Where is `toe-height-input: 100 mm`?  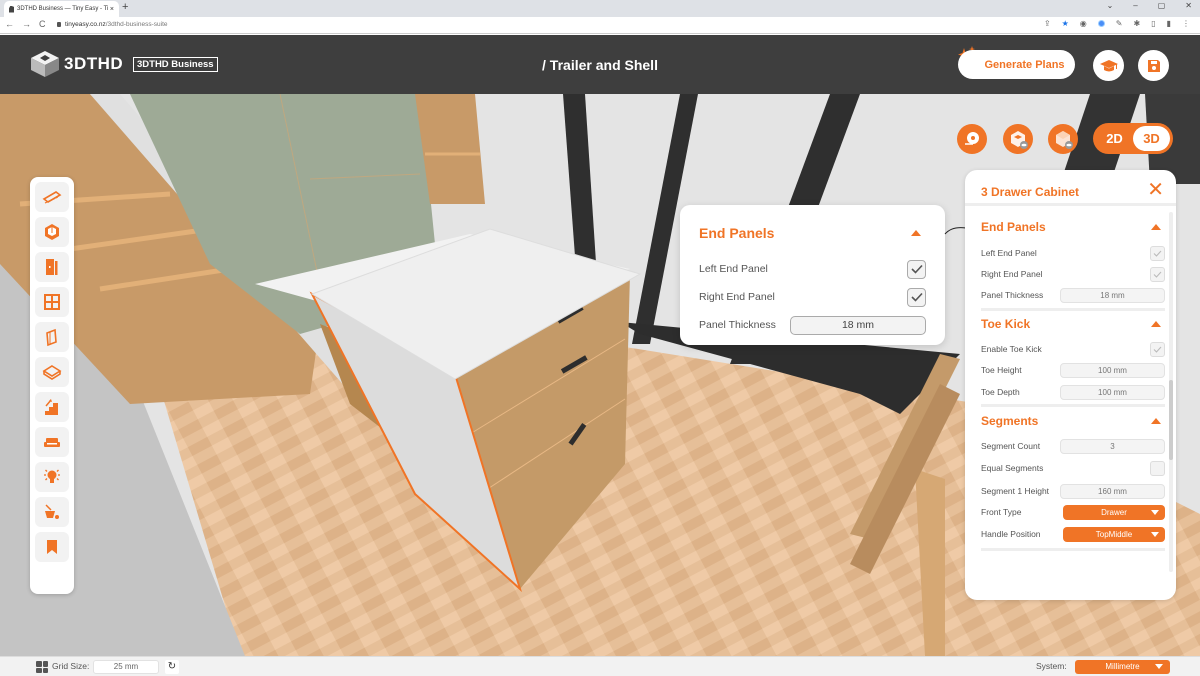 toe-height-input: 100 mm is located at coordinates (1112, 370).